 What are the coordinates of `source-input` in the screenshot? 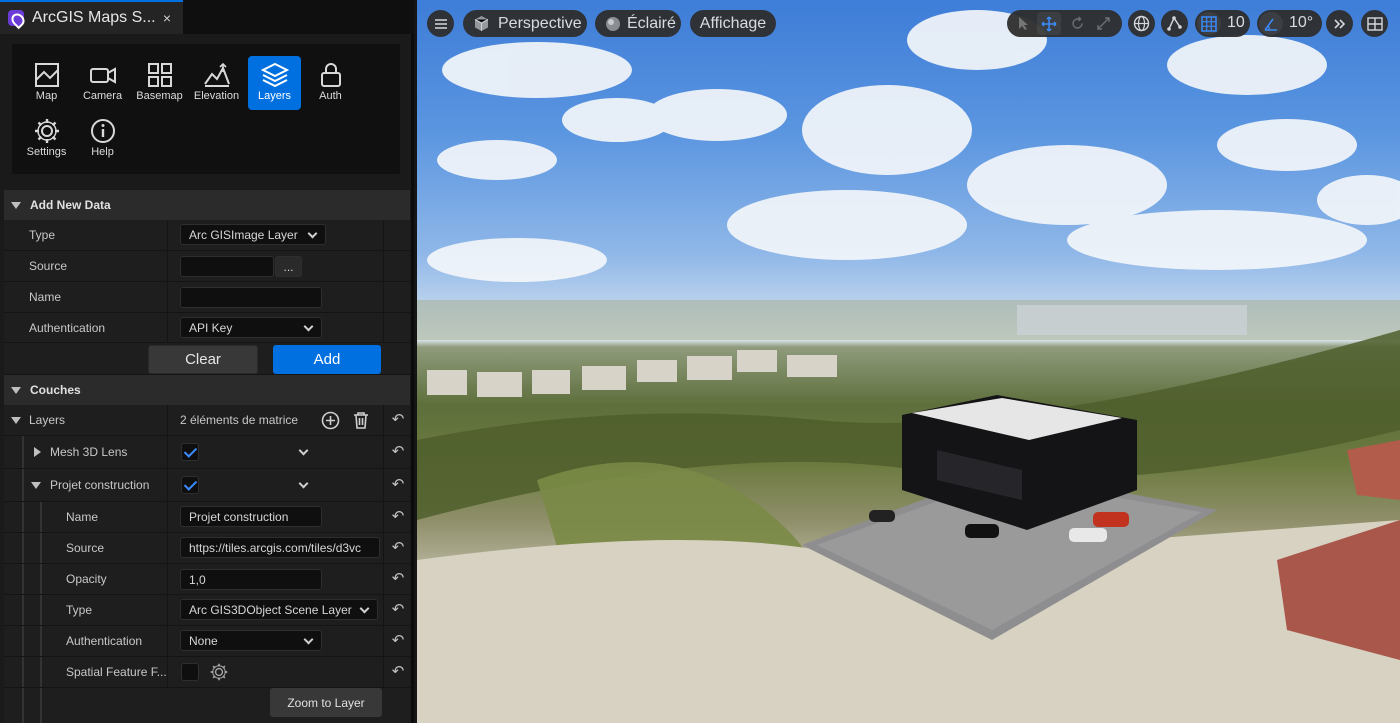 It's located at (227, 266).